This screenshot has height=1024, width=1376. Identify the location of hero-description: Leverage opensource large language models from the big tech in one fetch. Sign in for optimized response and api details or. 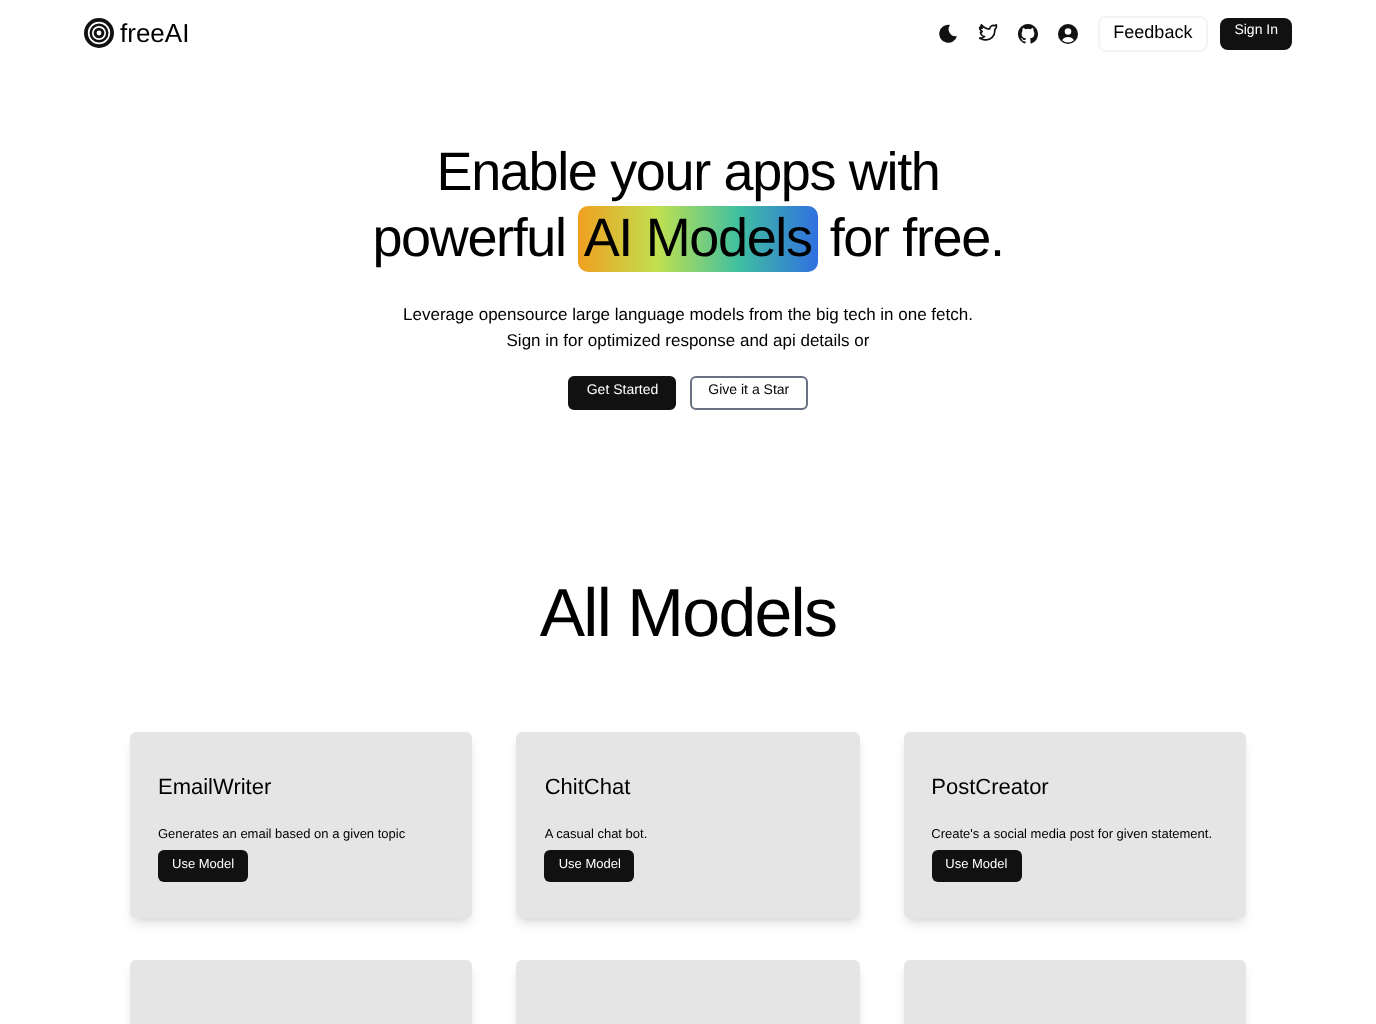
(688, 328).